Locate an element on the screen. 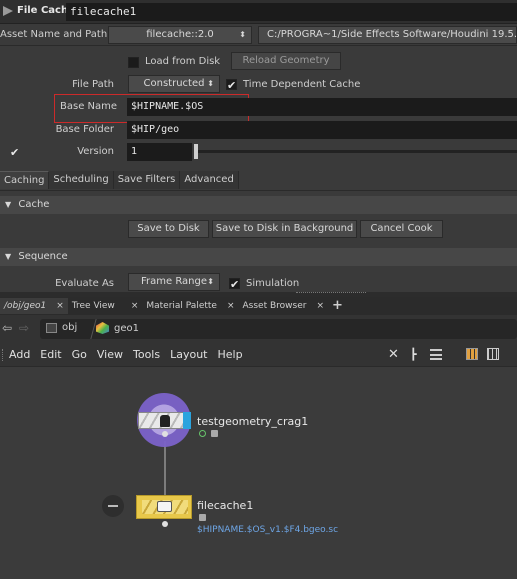  cancel-cook-button: Cancel Cook is located at coordinates (401, 229).